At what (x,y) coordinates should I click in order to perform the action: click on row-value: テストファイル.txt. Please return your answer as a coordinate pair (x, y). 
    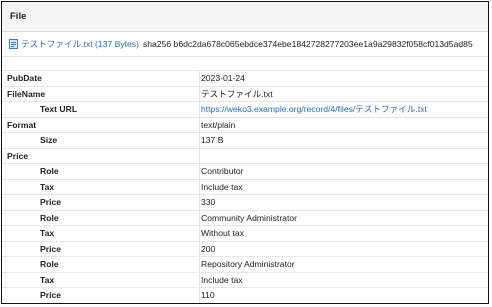
    Looking at the image, I should click on (237, 93).